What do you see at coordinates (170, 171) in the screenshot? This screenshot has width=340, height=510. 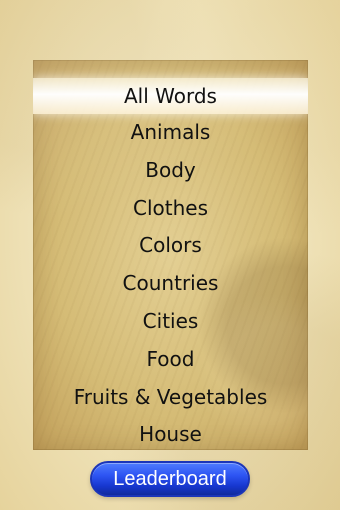 I see `category-body: Body` at bounding box center [170, 171].